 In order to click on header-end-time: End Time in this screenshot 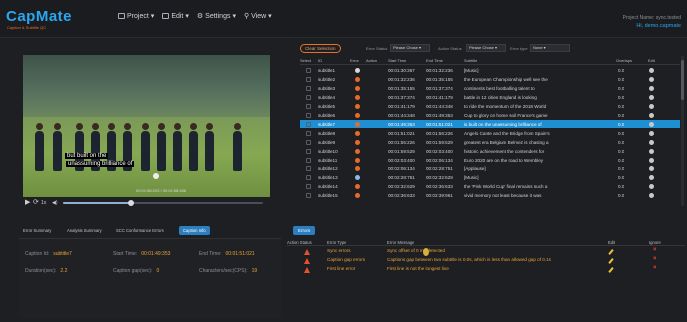, I will do `click(434, 60)`.